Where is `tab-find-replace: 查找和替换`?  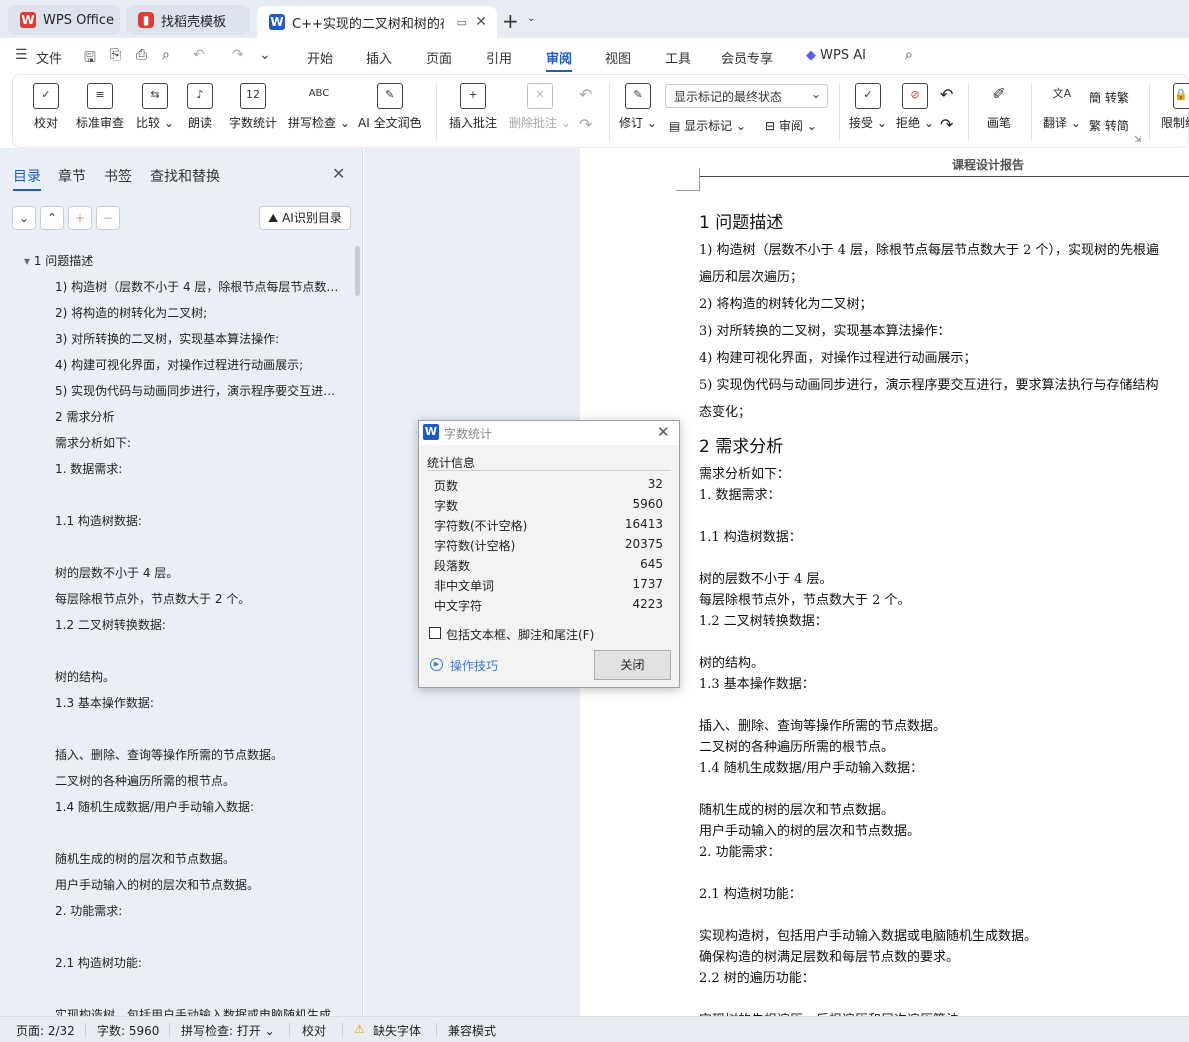
tab-find-replace: 查找和替换 is located at coordinates (185, 176).